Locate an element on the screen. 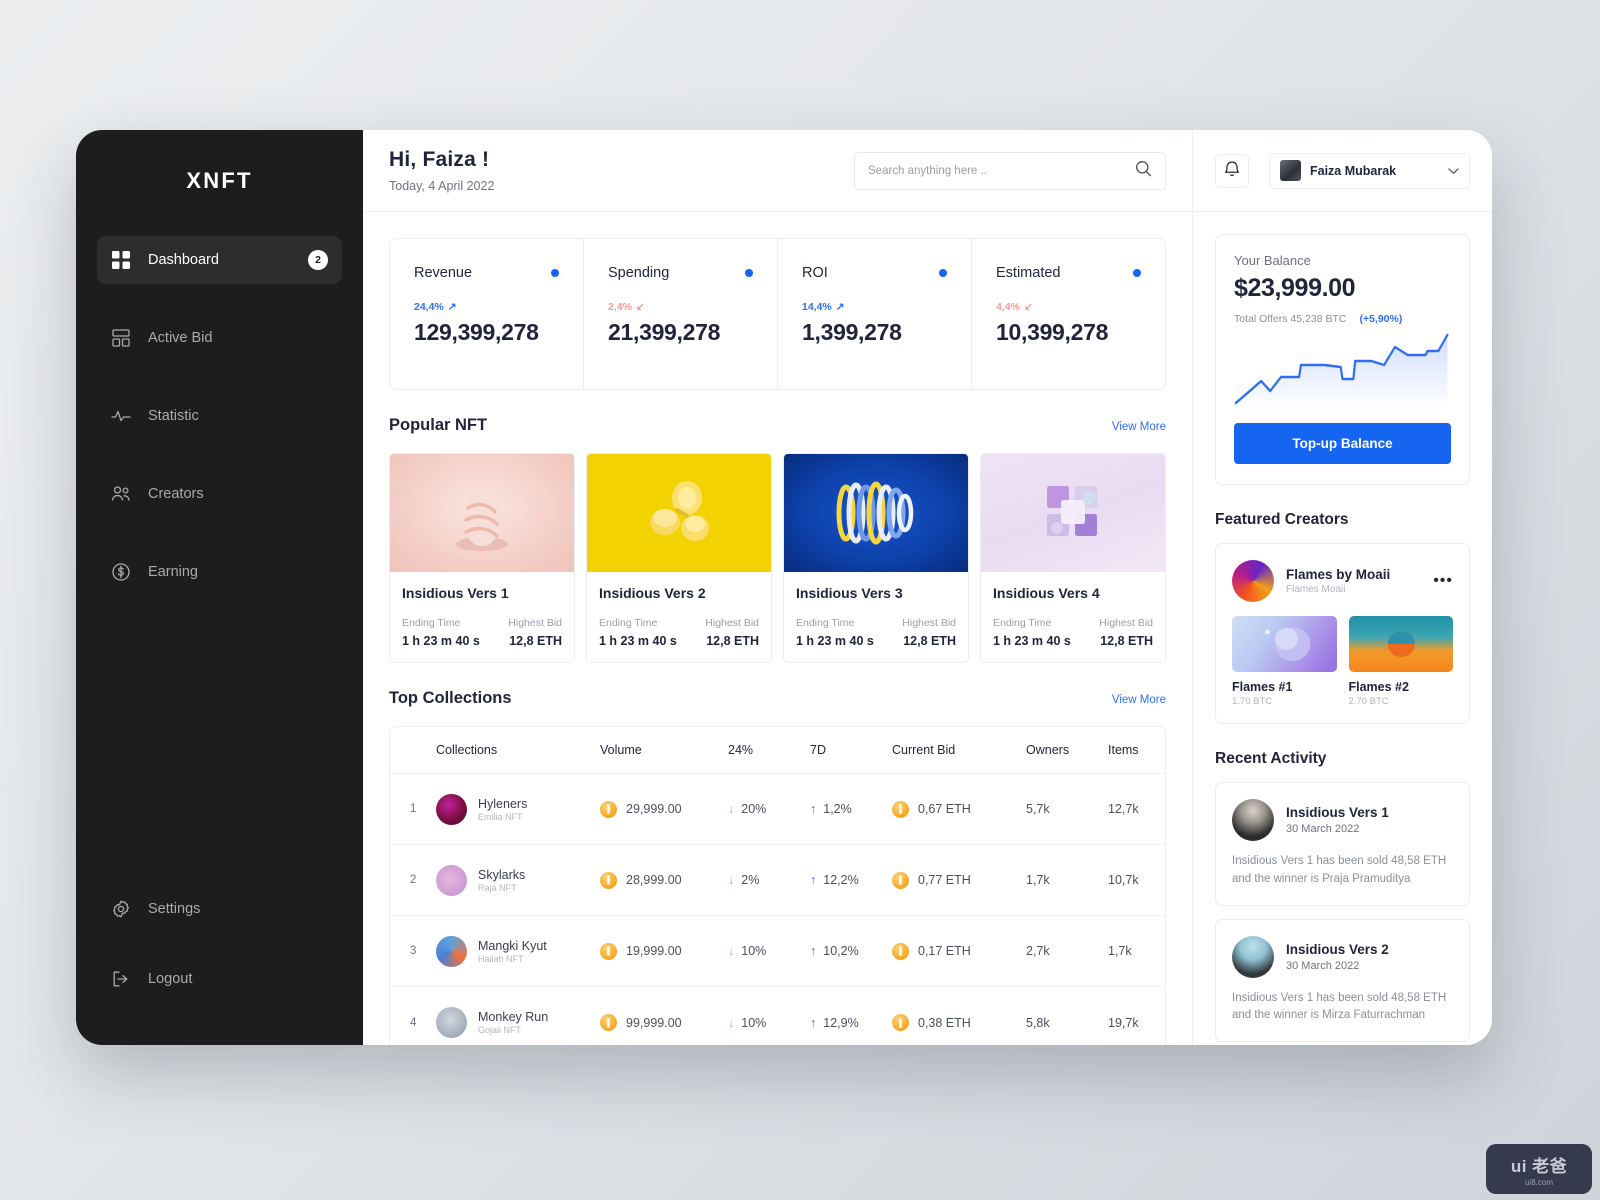 This screenshot has height=1200, width=1600. sidebar-item-dashboard: Dashboard 2 is located at coordinates (219, 260).